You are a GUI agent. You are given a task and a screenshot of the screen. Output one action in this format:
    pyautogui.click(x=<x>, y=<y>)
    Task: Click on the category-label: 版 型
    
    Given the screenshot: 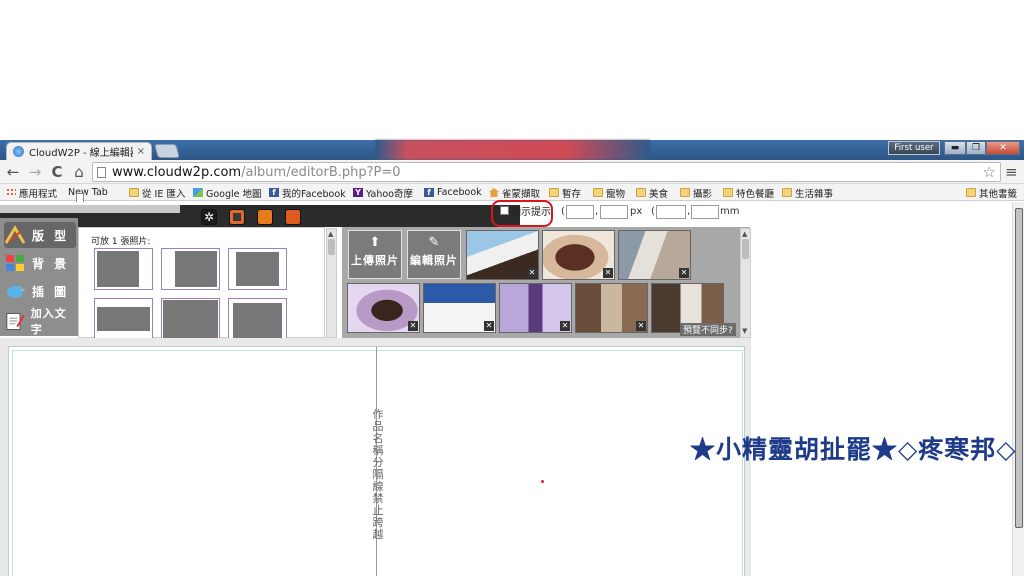 What is the action you would take?
    pyautogui.click(x=51, y=235)
    